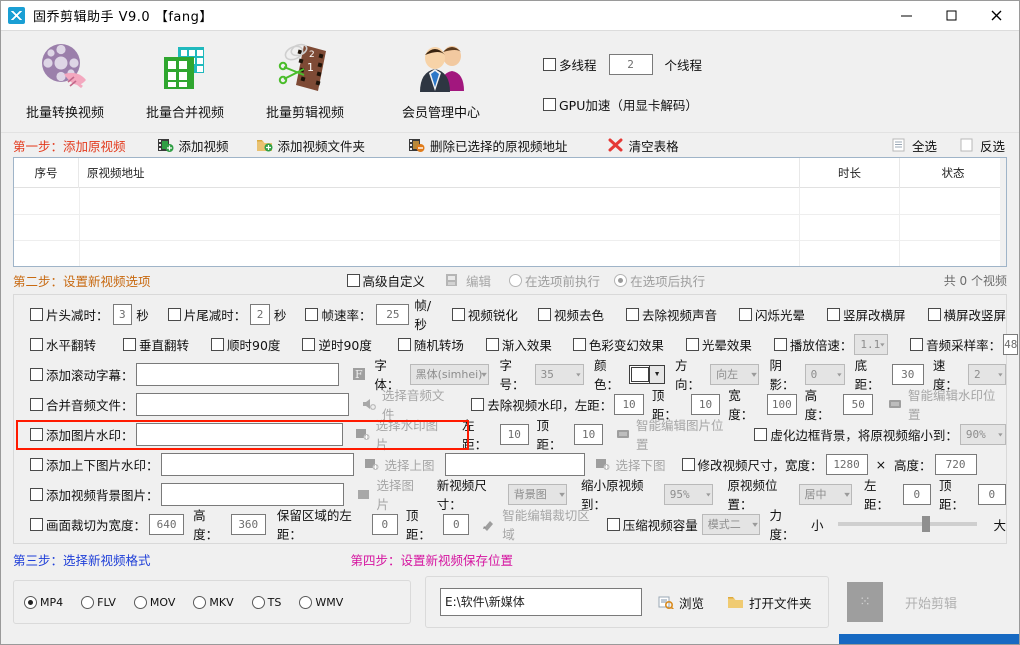 The height and width of the screenshot is (645, 1020). Describe the element at coordinates (871, 344) in the screenshot. I see `playback-speed-select: 1.1 ▾` at that location.